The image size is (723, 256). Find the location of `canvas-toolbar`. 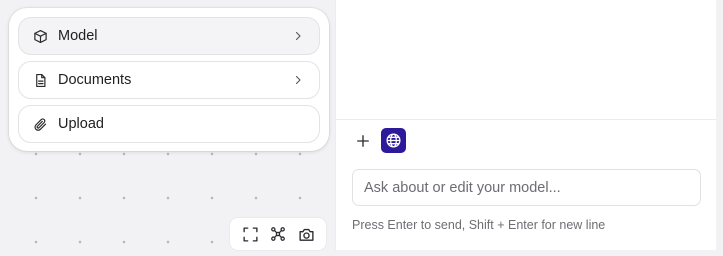

canvas-toolbar is located at coordinates (278, 234).